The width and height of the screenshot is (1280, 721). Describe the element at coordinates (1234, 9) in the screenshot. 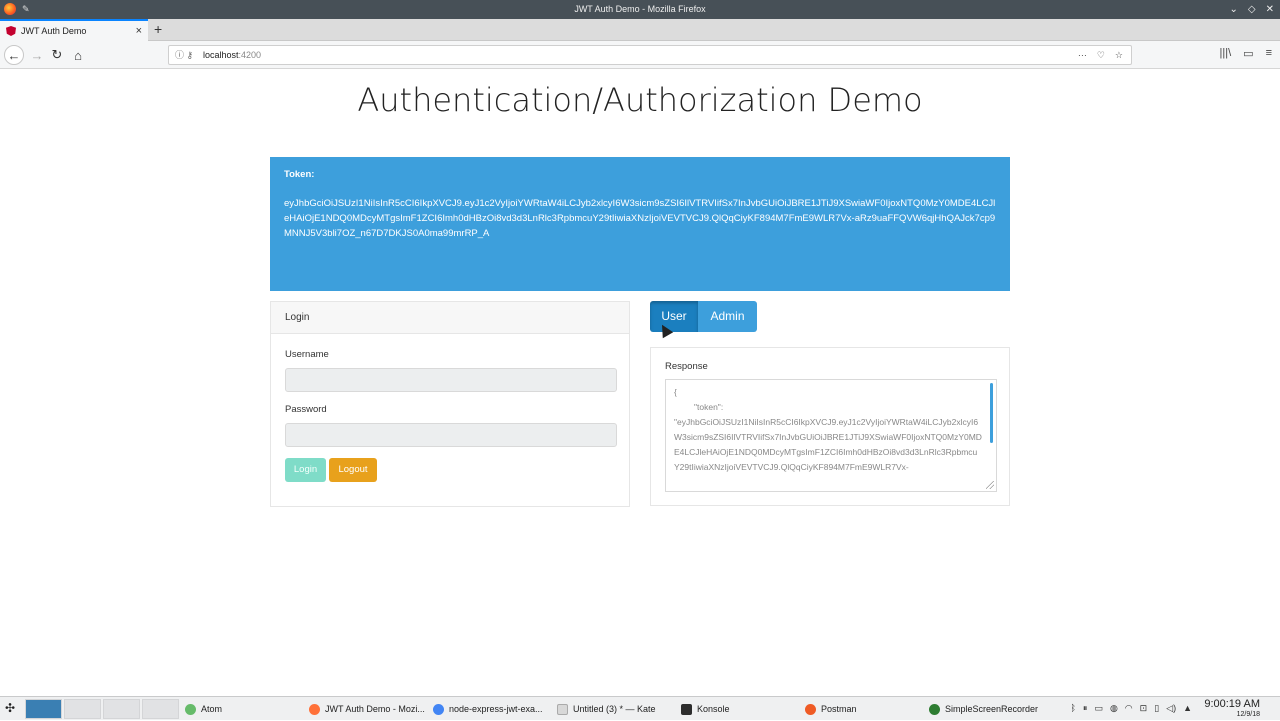

I see `minimize-icon: ⌄` at that location.